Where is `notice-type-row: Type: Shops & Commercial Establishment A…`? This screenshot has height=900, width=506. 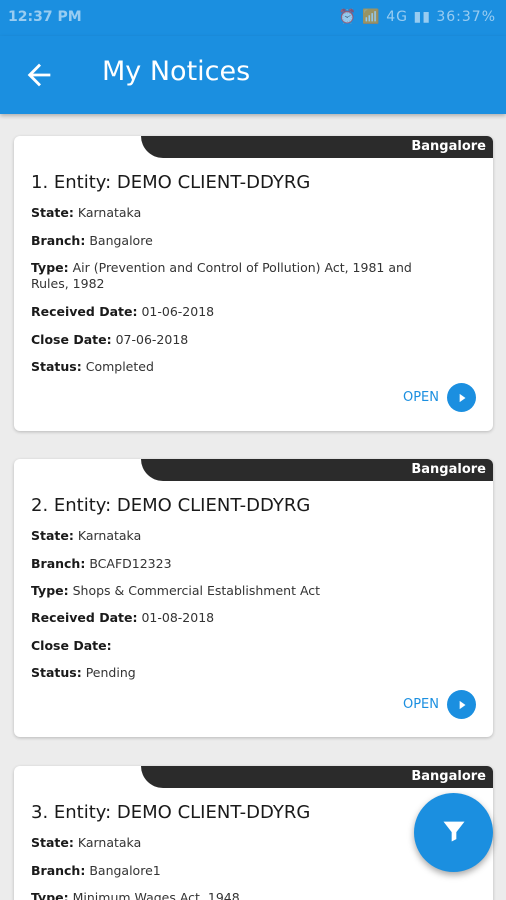 notice-type-row: Type: Shops & Commercial Establishment A… is located at coordinates (176, 590).